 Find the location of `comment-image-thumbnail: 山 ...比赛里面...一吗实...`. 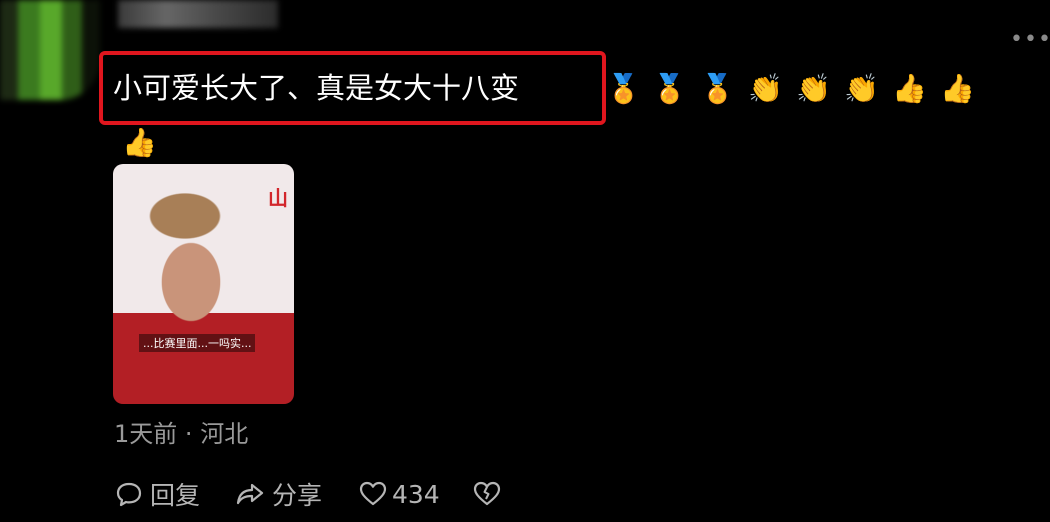

comment-image-thumbnail: 山 ...比赛里面...一吗实... is located at coordinates (203, 284).